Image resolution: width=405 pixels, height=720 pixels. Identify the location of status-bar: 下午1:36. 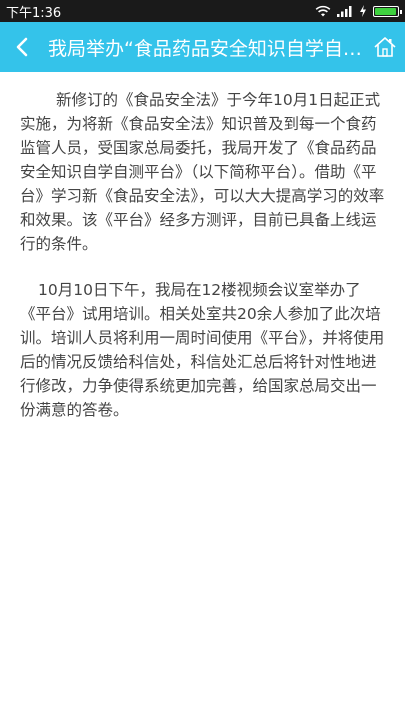
(202, 11).